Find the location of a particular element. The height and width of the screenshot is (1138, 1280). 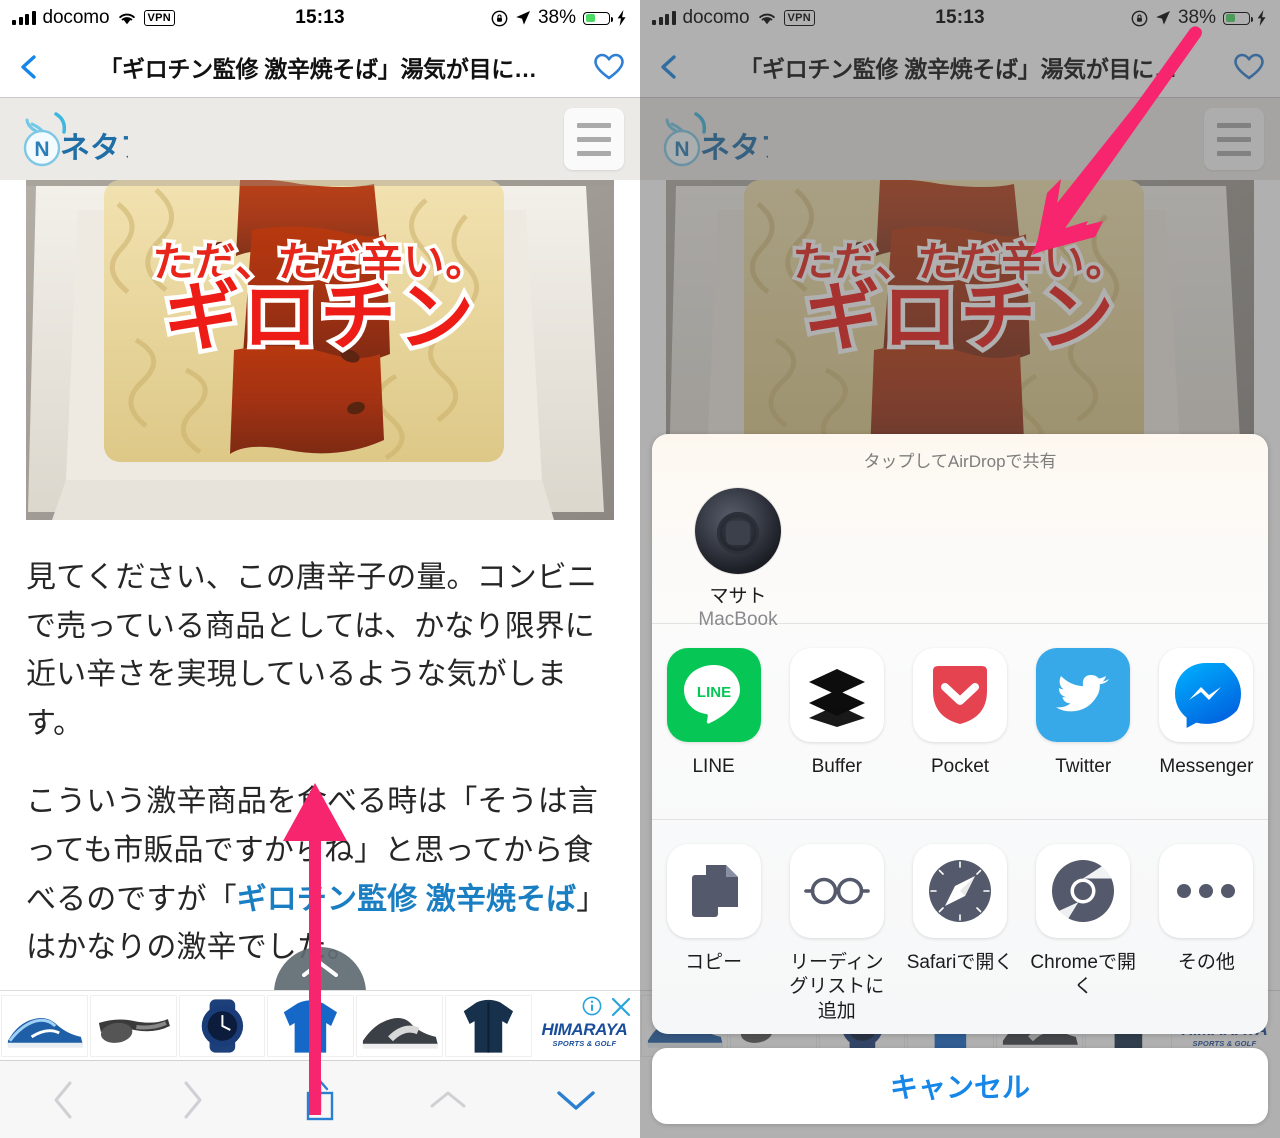

airdrop-title: タップしてAirDropで共有 is located at coordinates (960, 461).